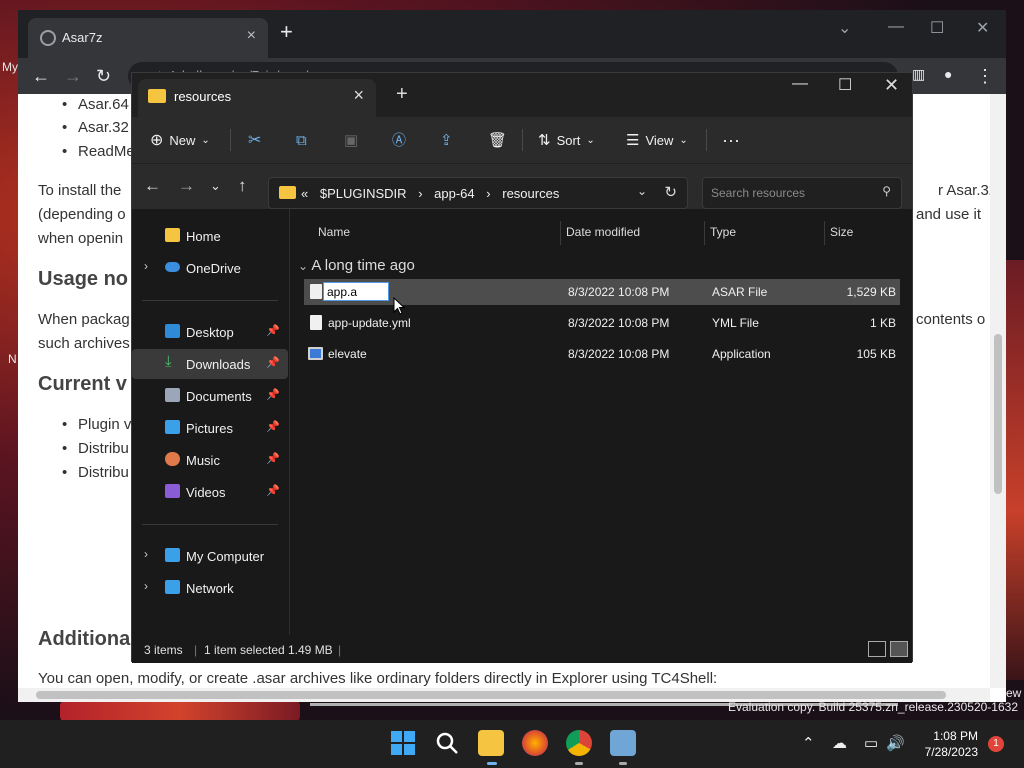  What do you see at coordinates (215, 186) in the screenshot?
I see `recent-locations-icon: ⌄` at bounding box center [215, 186].